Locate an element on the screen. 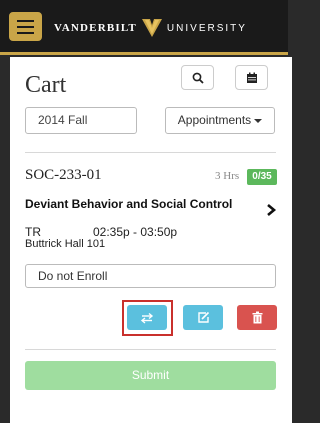  credit-hours: 3 Hrs is located at coordinates (227, 176).